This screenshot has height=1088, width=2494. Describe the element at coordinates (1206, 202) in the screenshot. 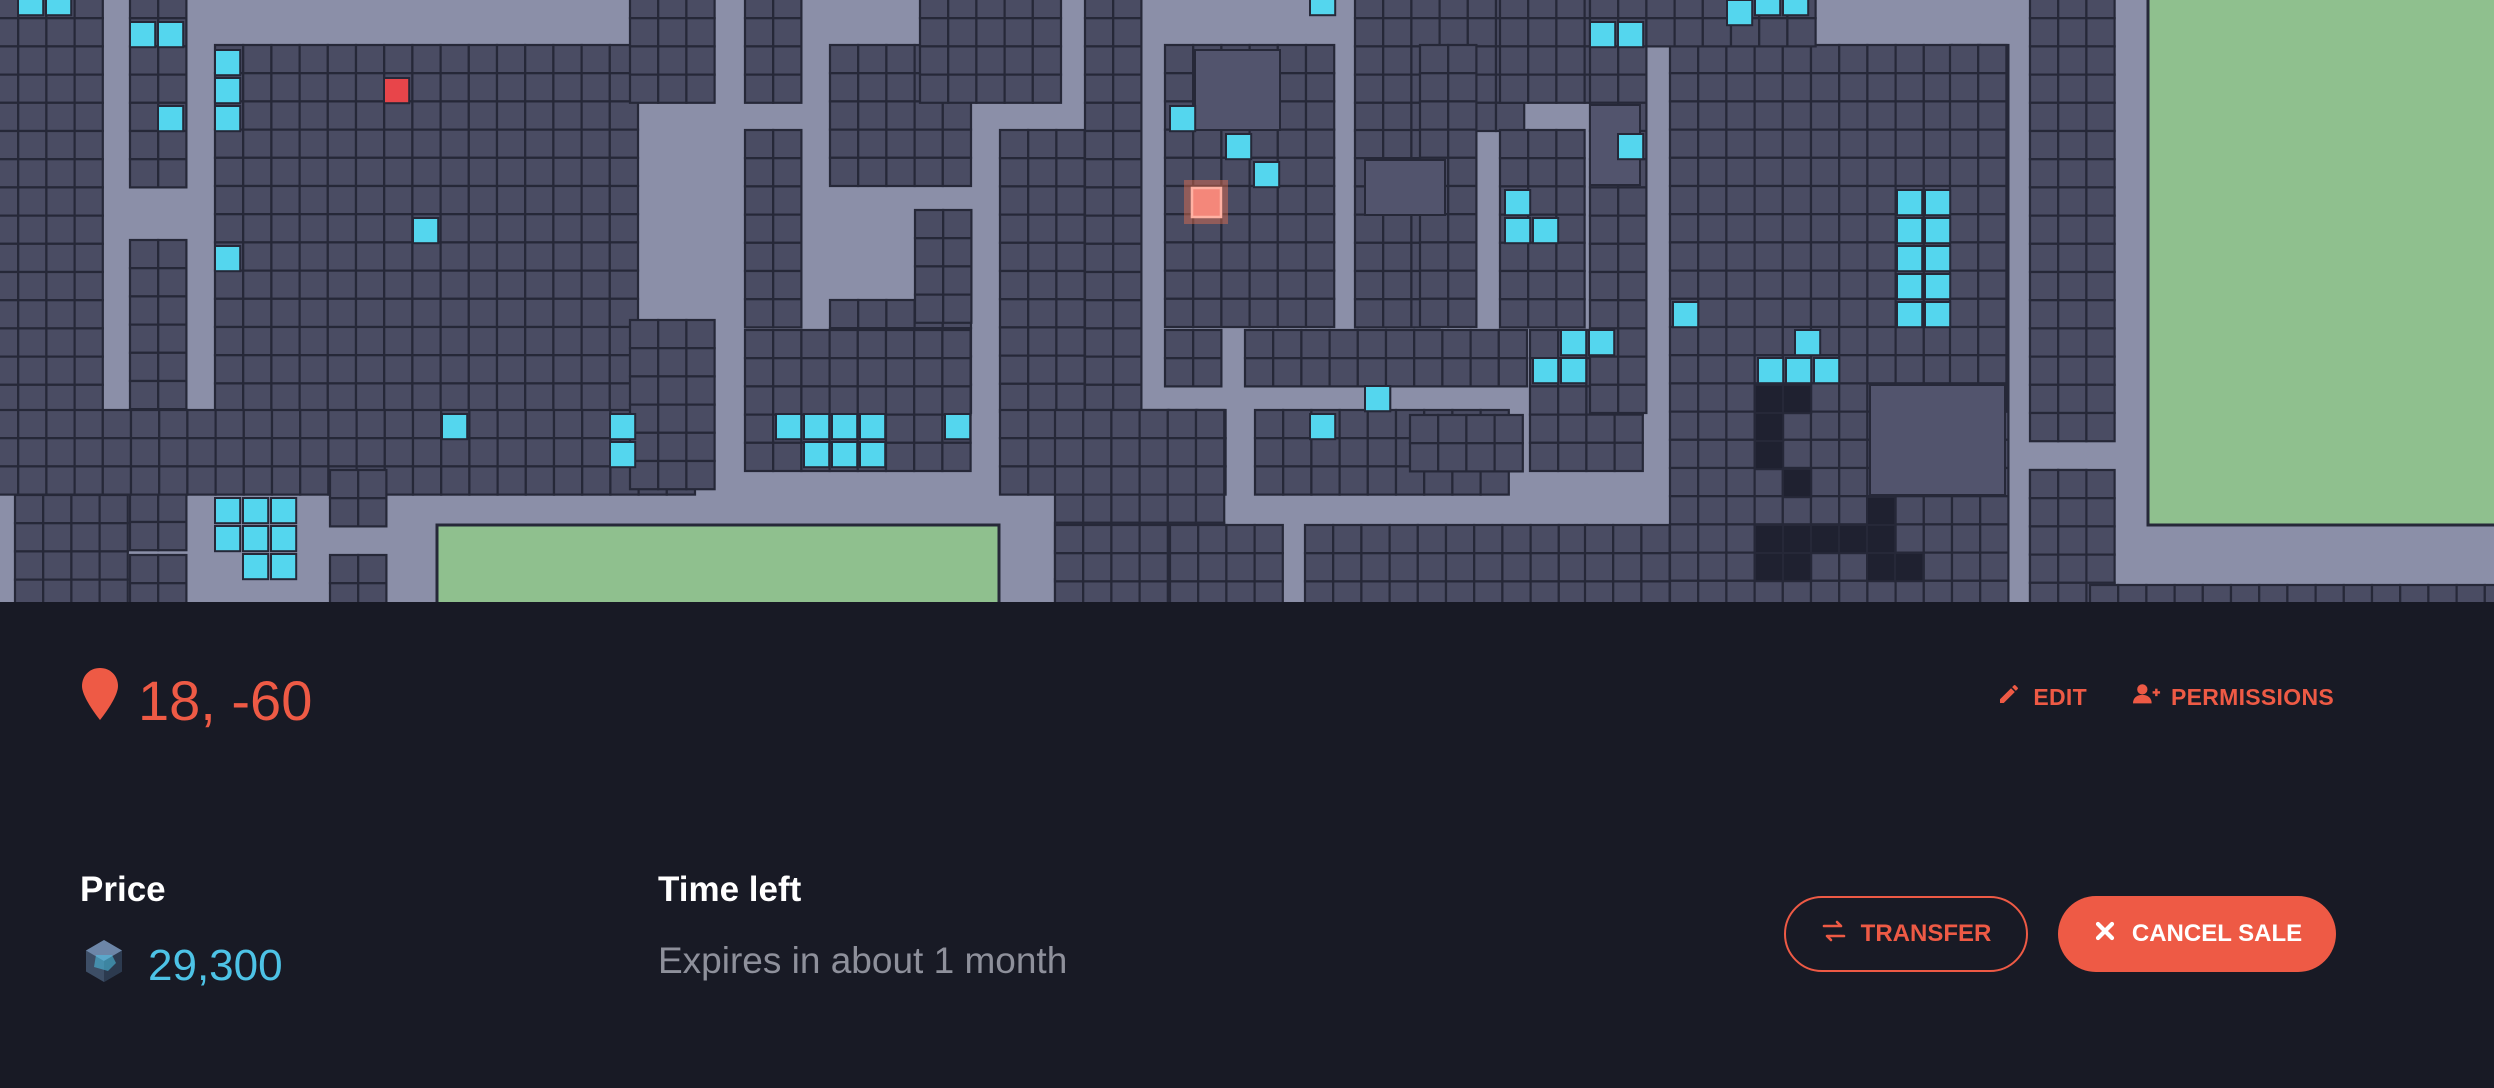

I see `selected-parcel` at that location.